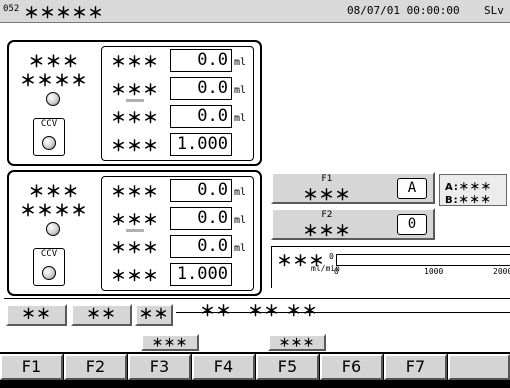  Describe the element at coordinates (240, 220) in the screenshot. I see `pump2-row2-unit: ml` at that location.